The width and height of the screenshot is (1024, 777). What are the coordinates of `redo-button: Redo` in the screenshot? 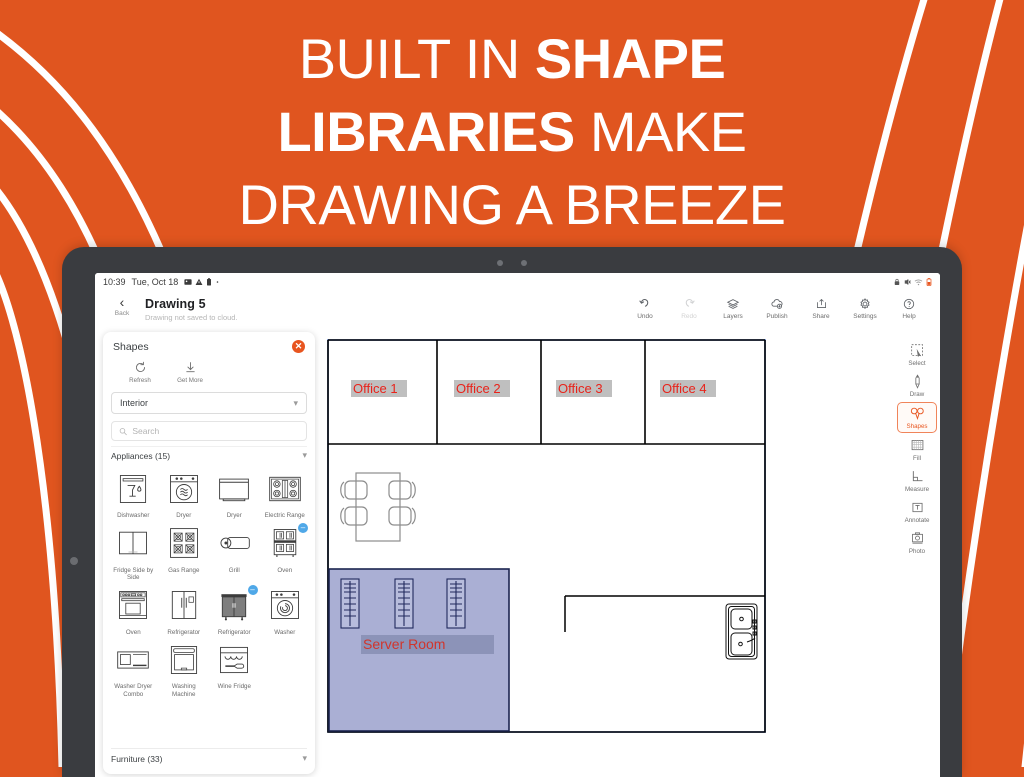 It's located at (689, 308).